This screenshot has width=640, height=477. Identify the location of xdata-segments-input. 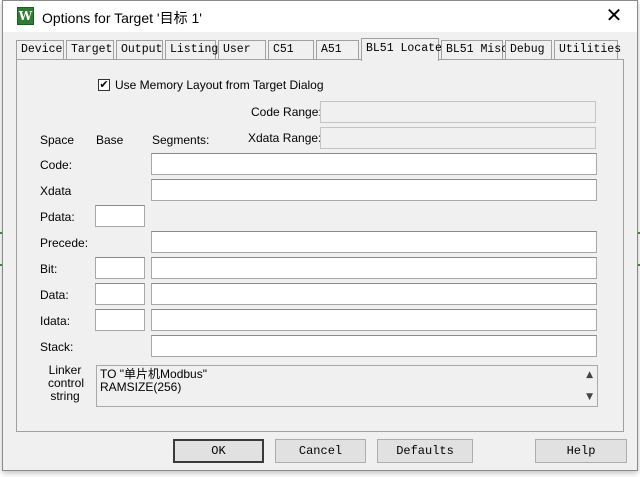
(374, 190).